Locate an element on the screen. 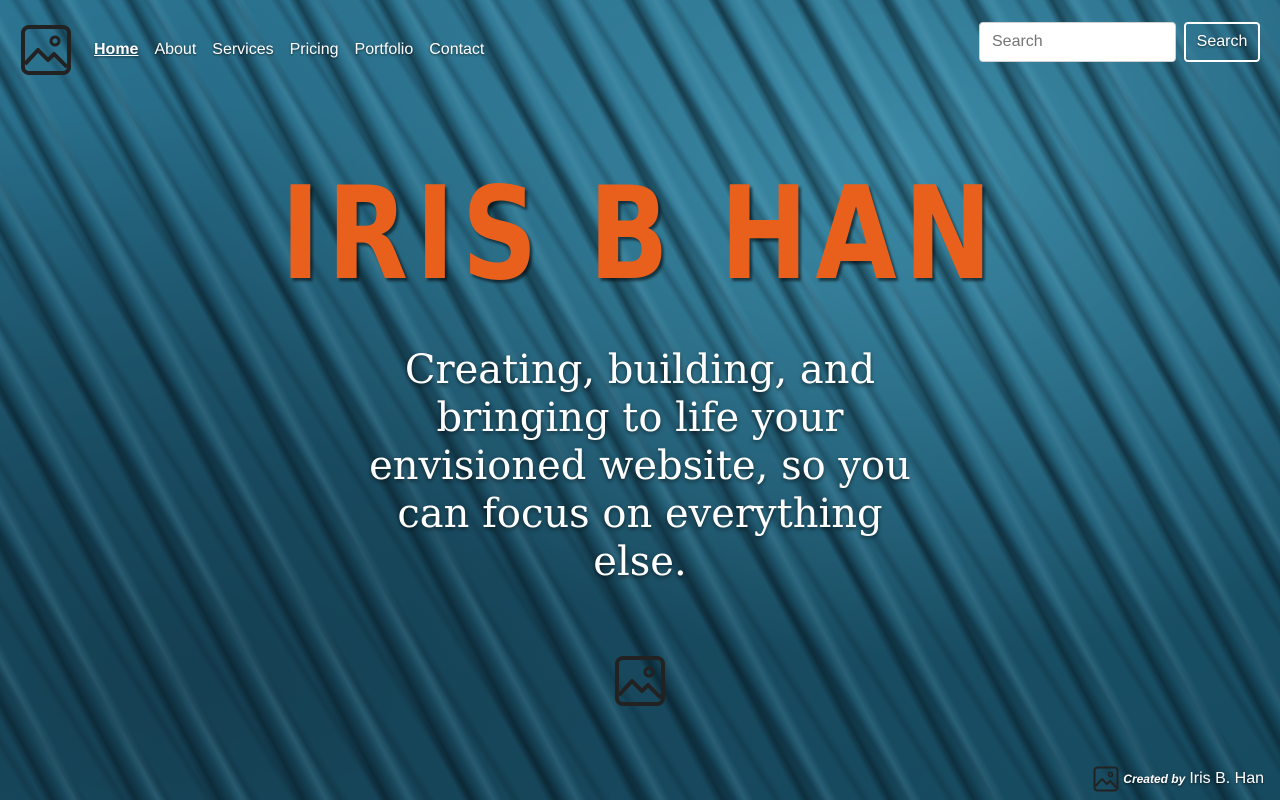 The height and width of the screenshot is (800, 1280). site-credit: Created by Iris B. Han is located at coordinates (1178, 779).